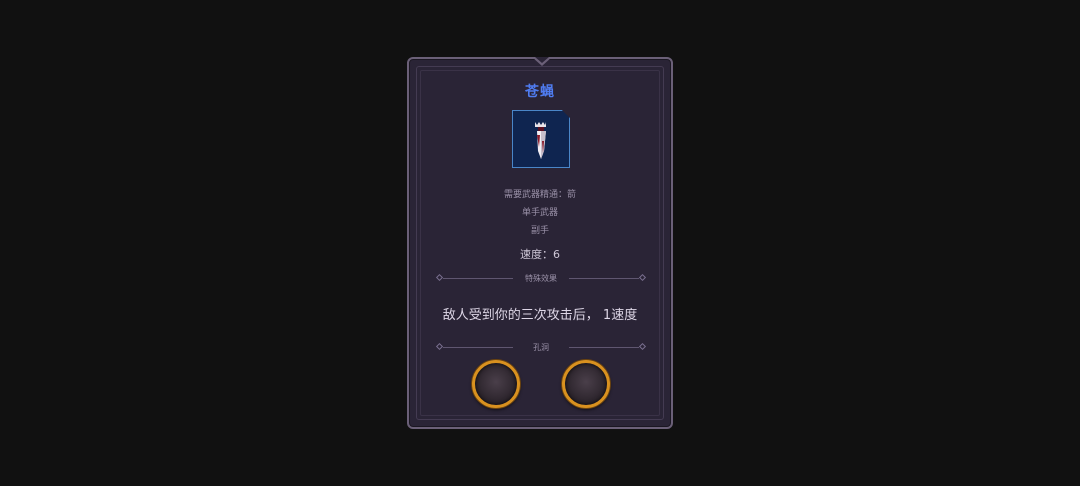 The image size is (1080, 486). Describe the element at coordinates (540, 315) in the screenshot. I see `special-effect-text: 敌人受到你的三次攻击后， 1速度` at that location.